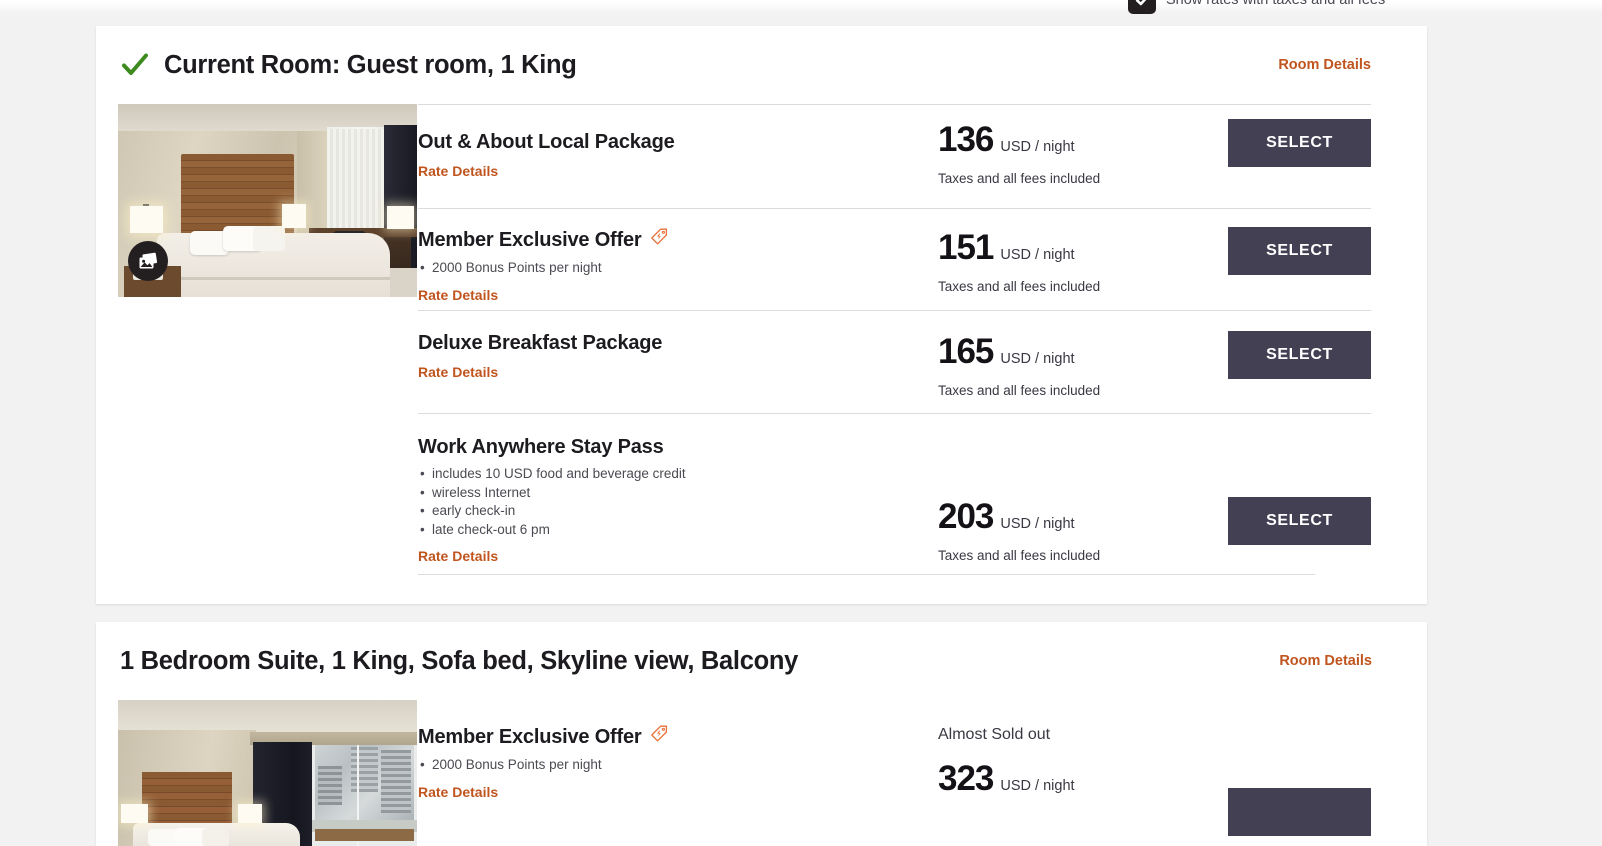 This screenshot has height=846, width=1602. Describe the element at coordinates (678, 474) in the screenshot. I see `perk-item: includes 10 USD food and beverage credit` at that location.